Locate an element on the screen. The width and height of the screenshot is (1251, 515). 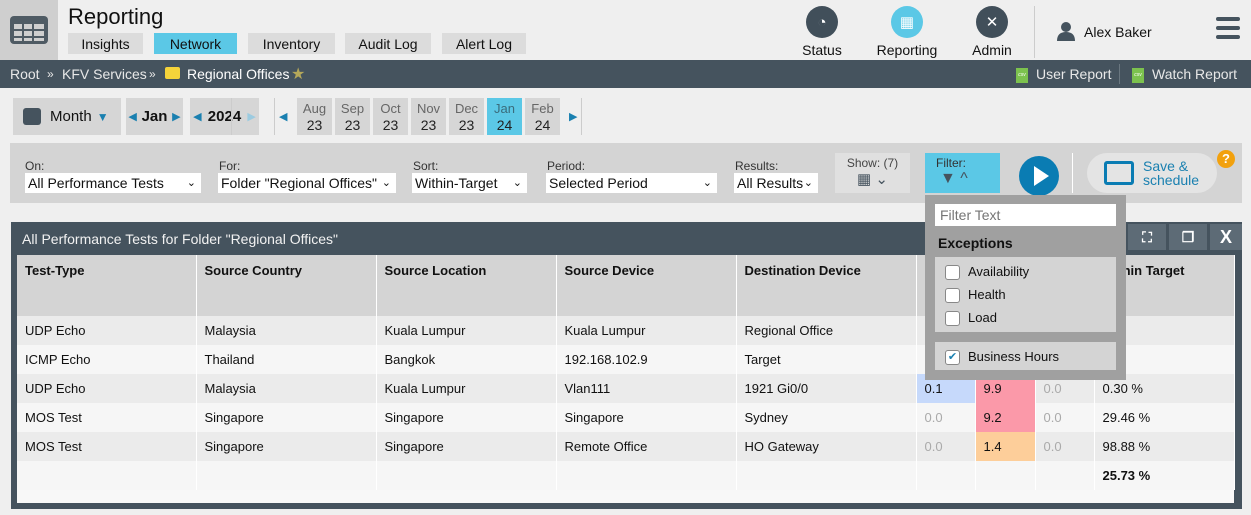
month-sep-23: Sep 23 is located at coordinates (352, 116).